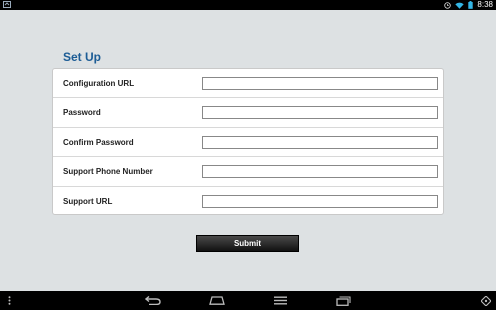 This screenshot has height=310, width=496. I want to click on status-time: 8:38, so click(485, 4).